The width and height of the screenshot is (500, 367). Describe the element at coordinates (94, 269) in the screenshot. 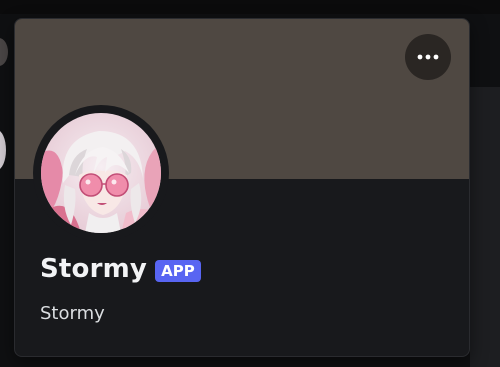

I see `display-name: Stormy` at that location.